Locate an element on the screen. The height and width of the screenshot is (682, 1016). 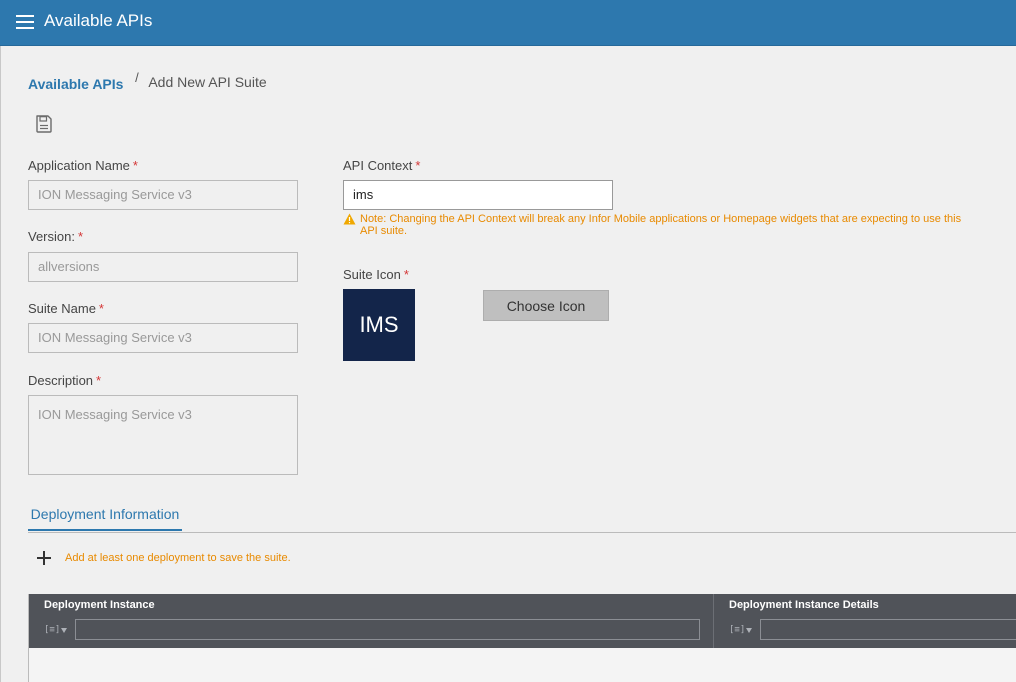
description-label: Description * is located at coordinates (65, 380).